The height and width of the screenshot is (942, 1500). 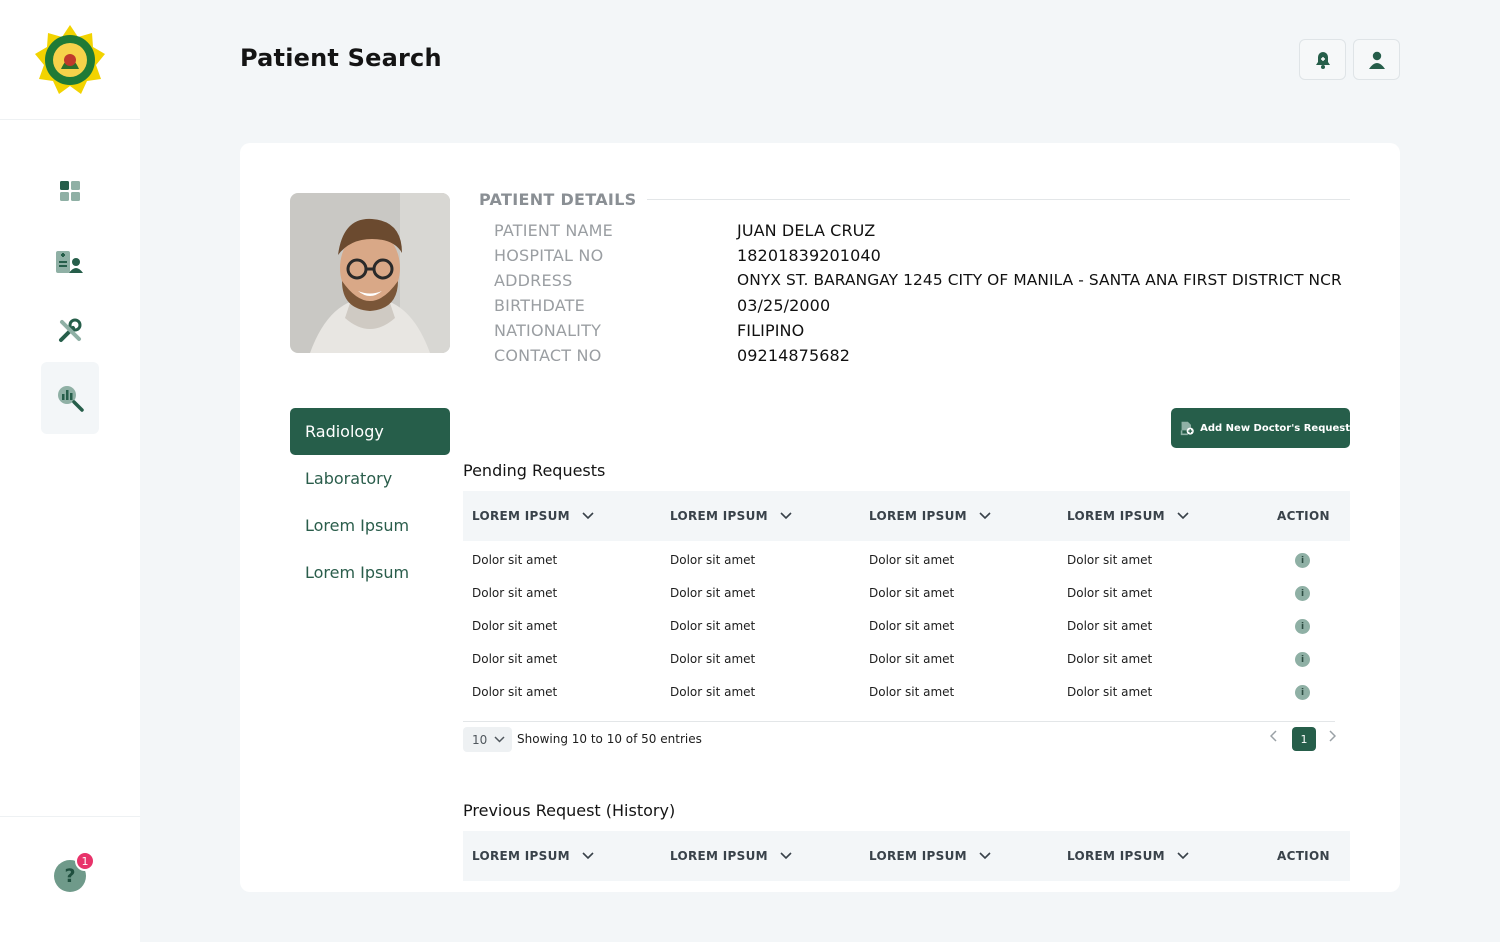 I want to click on detail-label: NATIONALITY, so click(x=548, y=330).